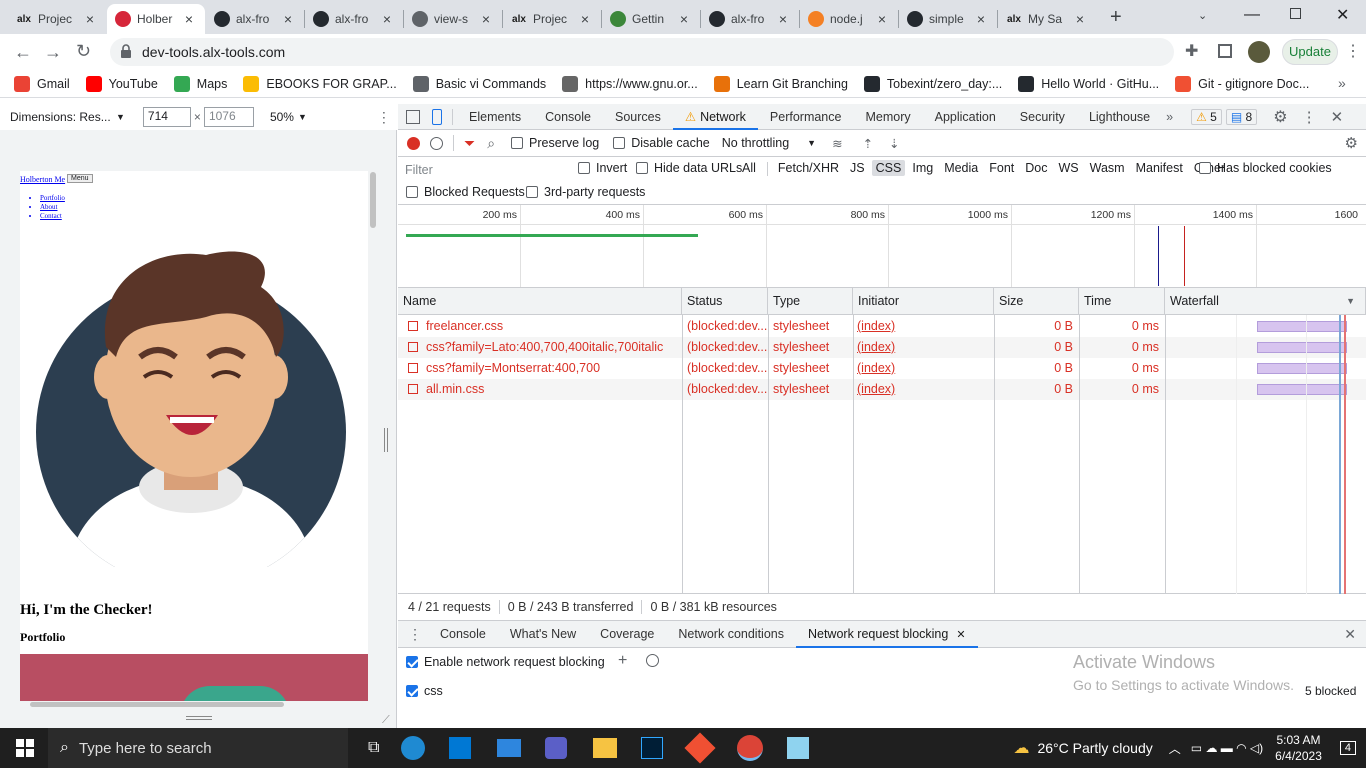 The width and height of the screenshot is (1366, 768). I want to click on drawer-tab-network-request-blocking: Network request blocking ✕, so click(886, 634).